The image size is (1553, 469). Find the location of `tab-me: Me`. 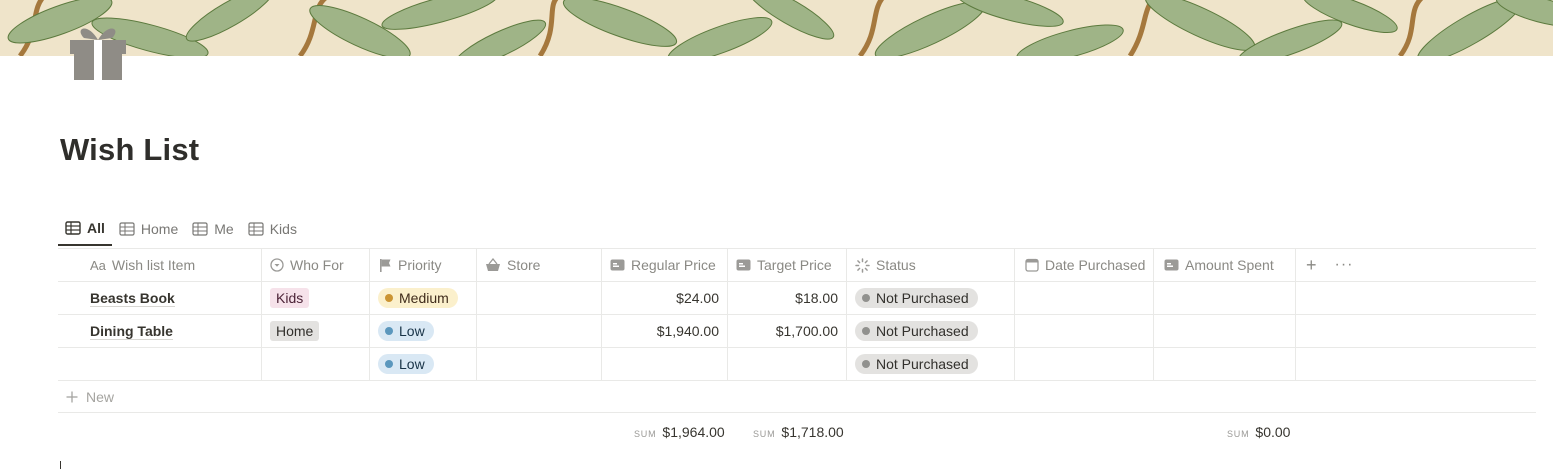

tab-me: Me is located at coordinates (212, 229).